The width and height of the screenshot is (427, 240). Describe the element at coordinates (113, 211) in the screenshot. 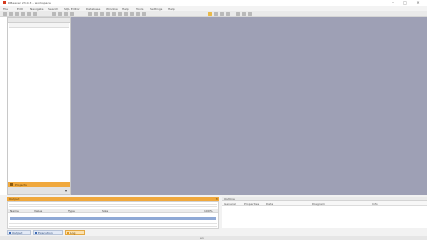

I see `output-columns: Name Value Type Size 100%` at that location.